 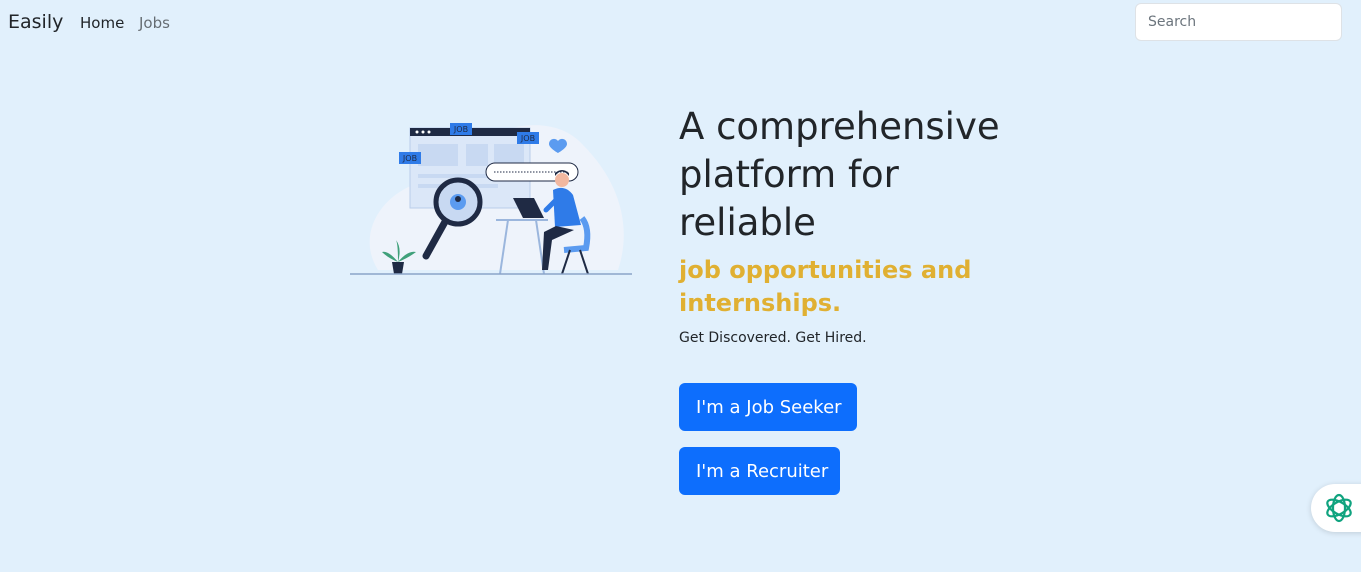 I want to click on nav-link-jobs: Jobs, so click(x=154, y=23).